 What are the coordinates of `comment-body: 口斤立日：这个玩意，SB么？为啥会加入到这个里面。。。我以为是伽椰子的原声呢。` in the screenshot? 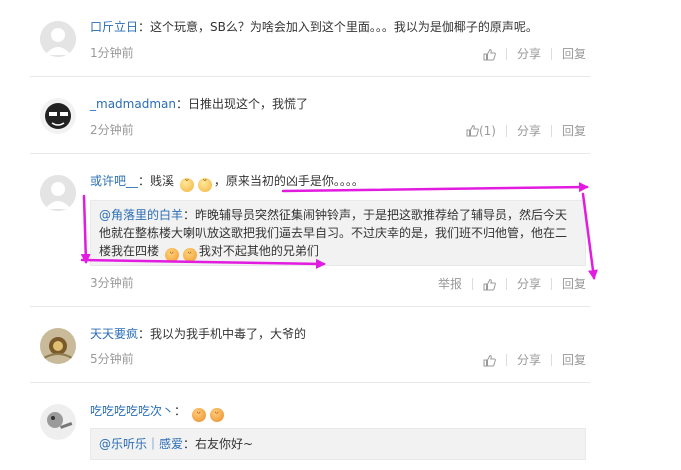 It's located at (314, 27).